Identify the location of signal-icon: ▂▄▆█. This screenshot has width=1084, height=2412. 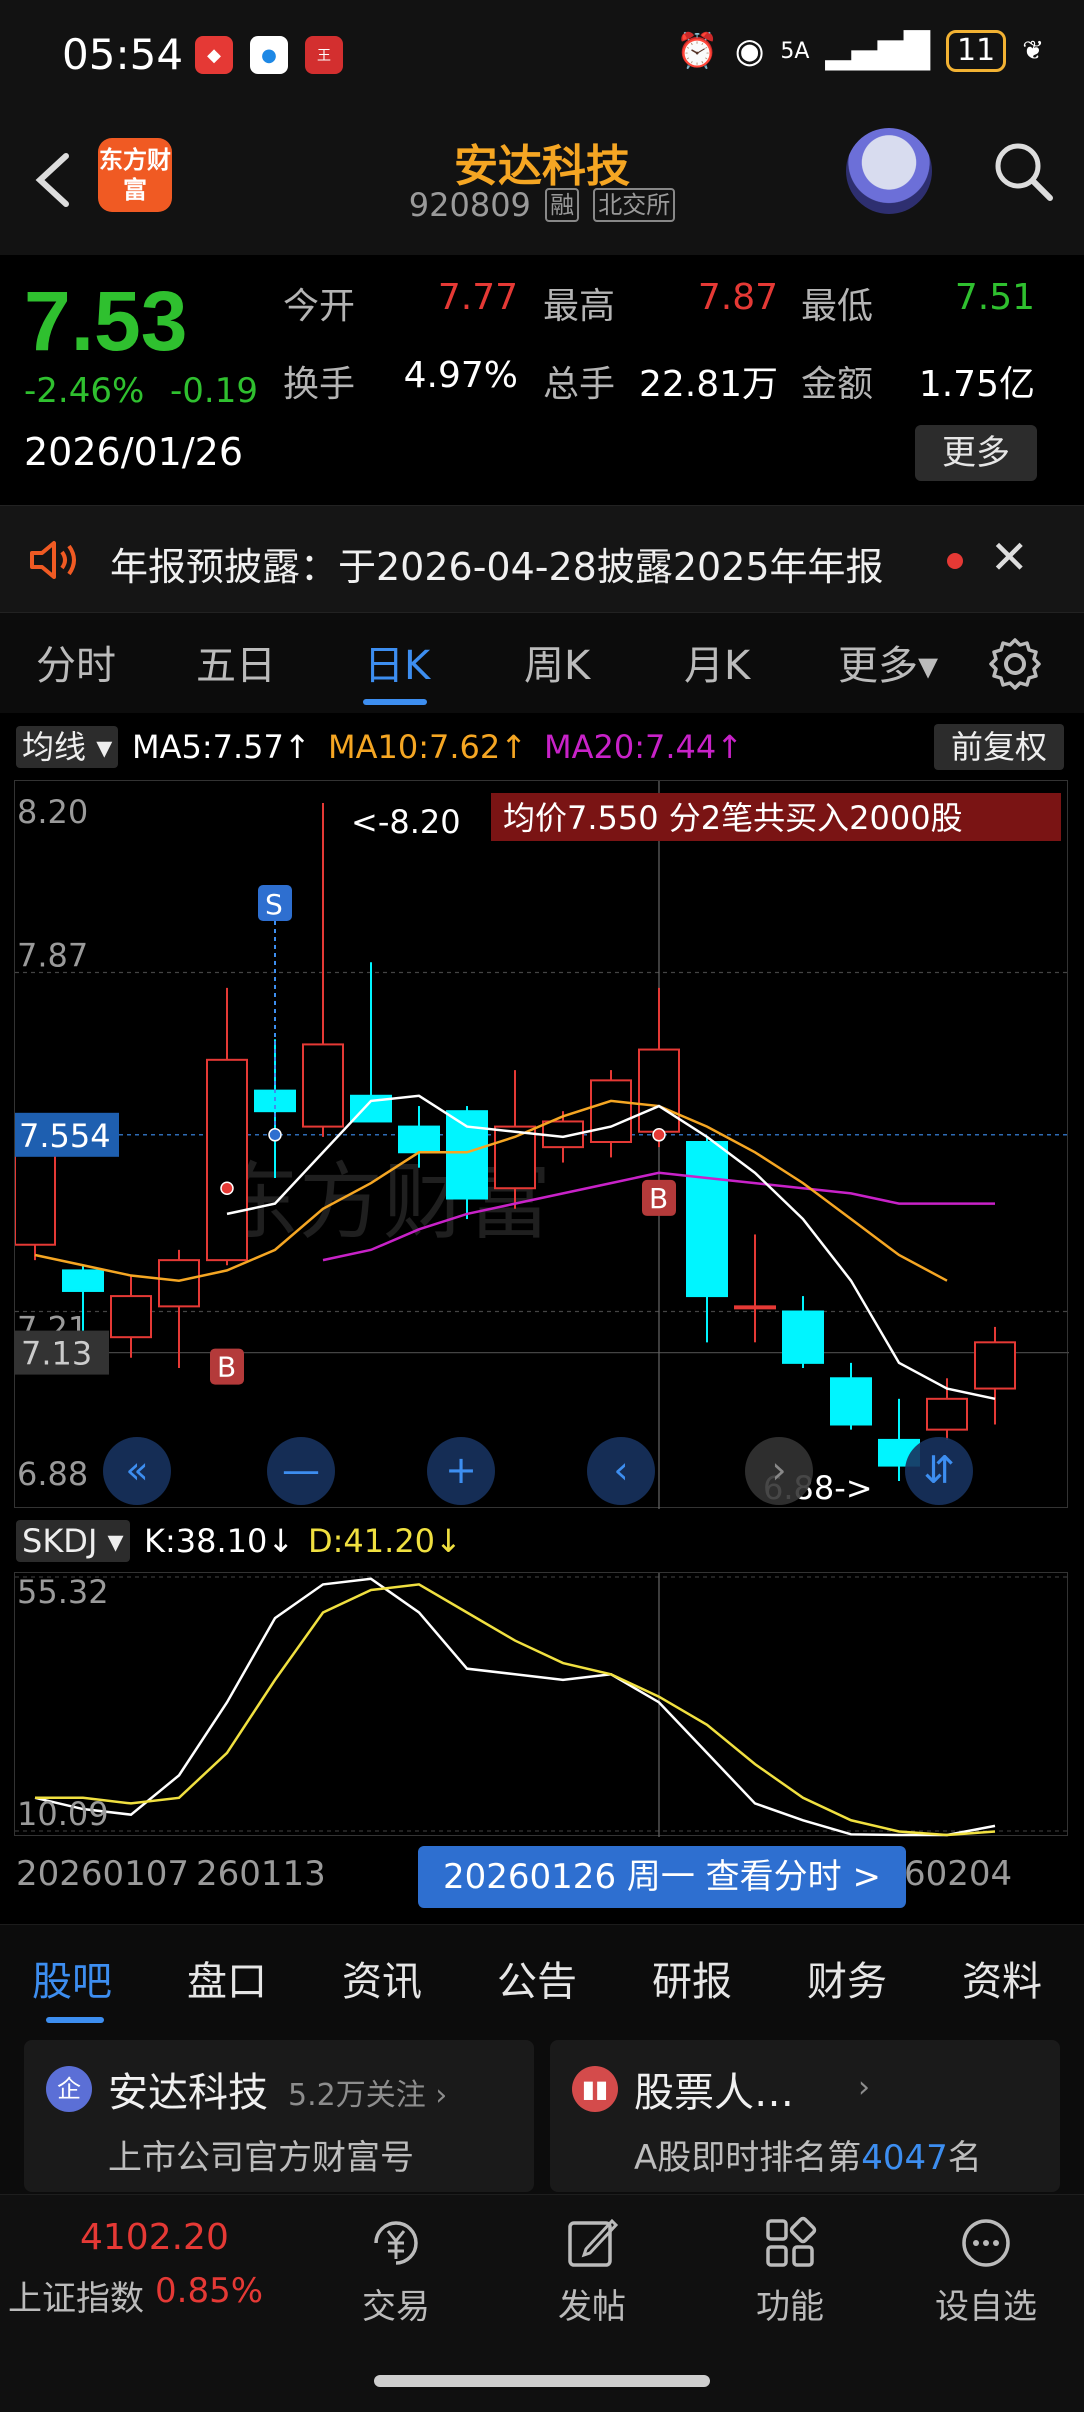
(878, 51).